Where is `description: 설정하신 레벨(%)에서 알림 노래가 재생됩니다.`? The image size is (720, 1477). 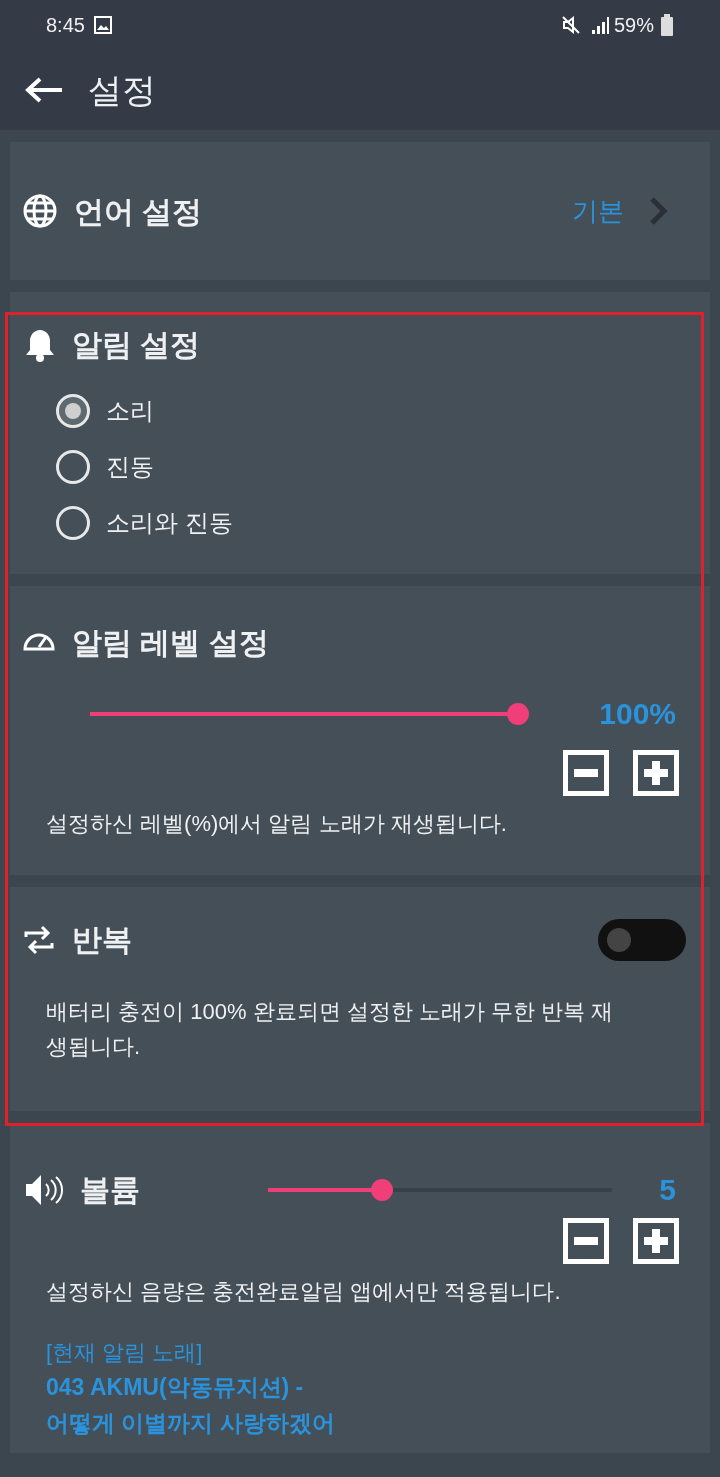 description: 설정하신 레벨(%)에서 알림 노래가 재생됩니다. is located at coordinates (277, 824).